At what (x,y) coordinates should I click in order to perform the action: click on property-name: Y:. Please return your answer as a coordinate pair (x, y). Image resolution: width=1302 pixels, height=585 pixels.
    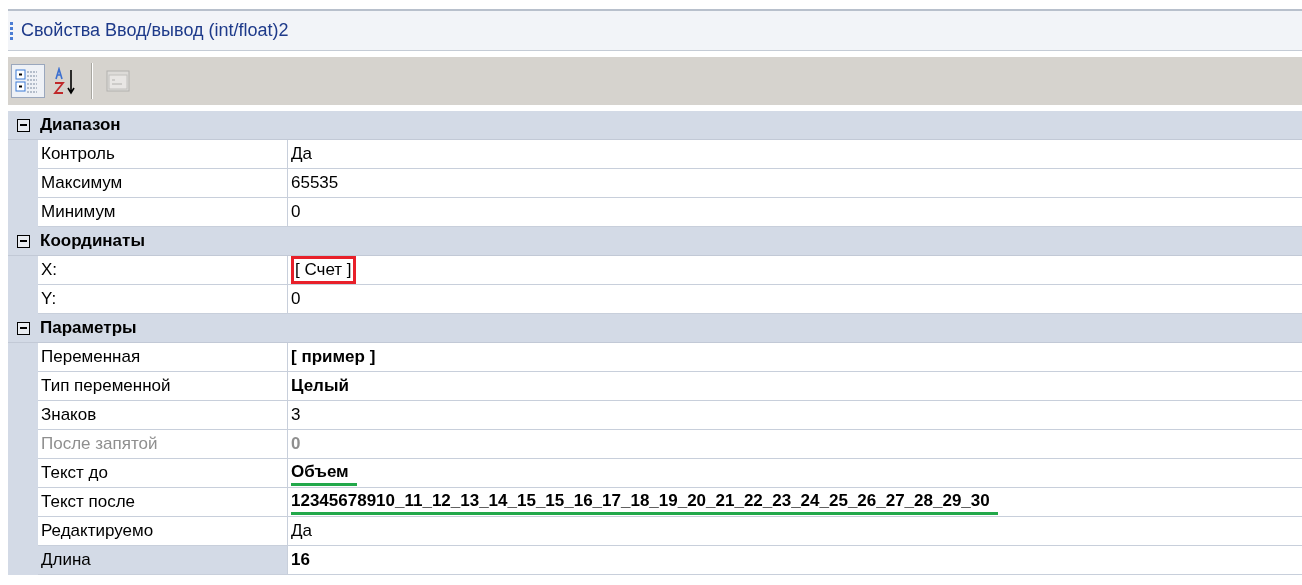
    Looking at the image, I should click on (163, 299).